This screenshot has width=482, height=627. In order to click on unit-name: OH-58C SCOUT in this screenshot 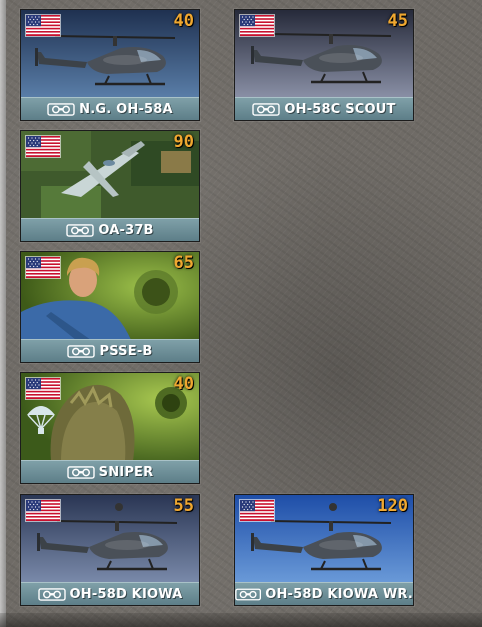, I will do `click(340, 109)`.